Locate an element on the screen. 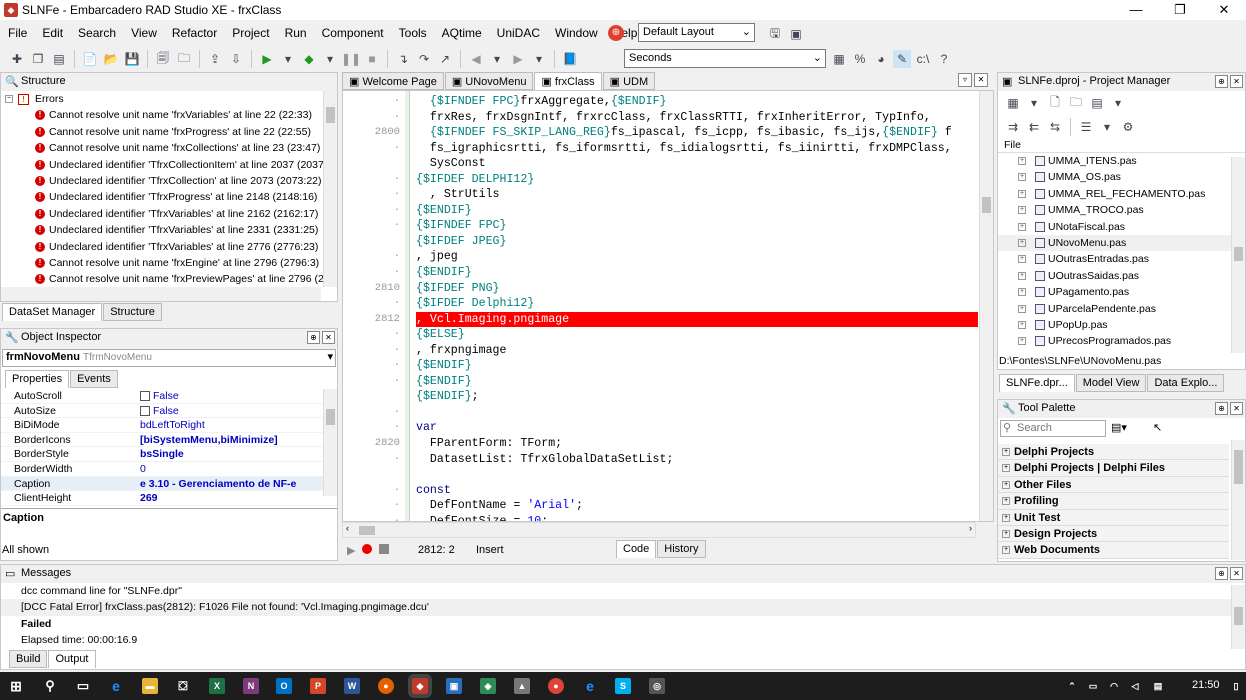  close-icon: ✕ is located at coordinates (1236, 573).